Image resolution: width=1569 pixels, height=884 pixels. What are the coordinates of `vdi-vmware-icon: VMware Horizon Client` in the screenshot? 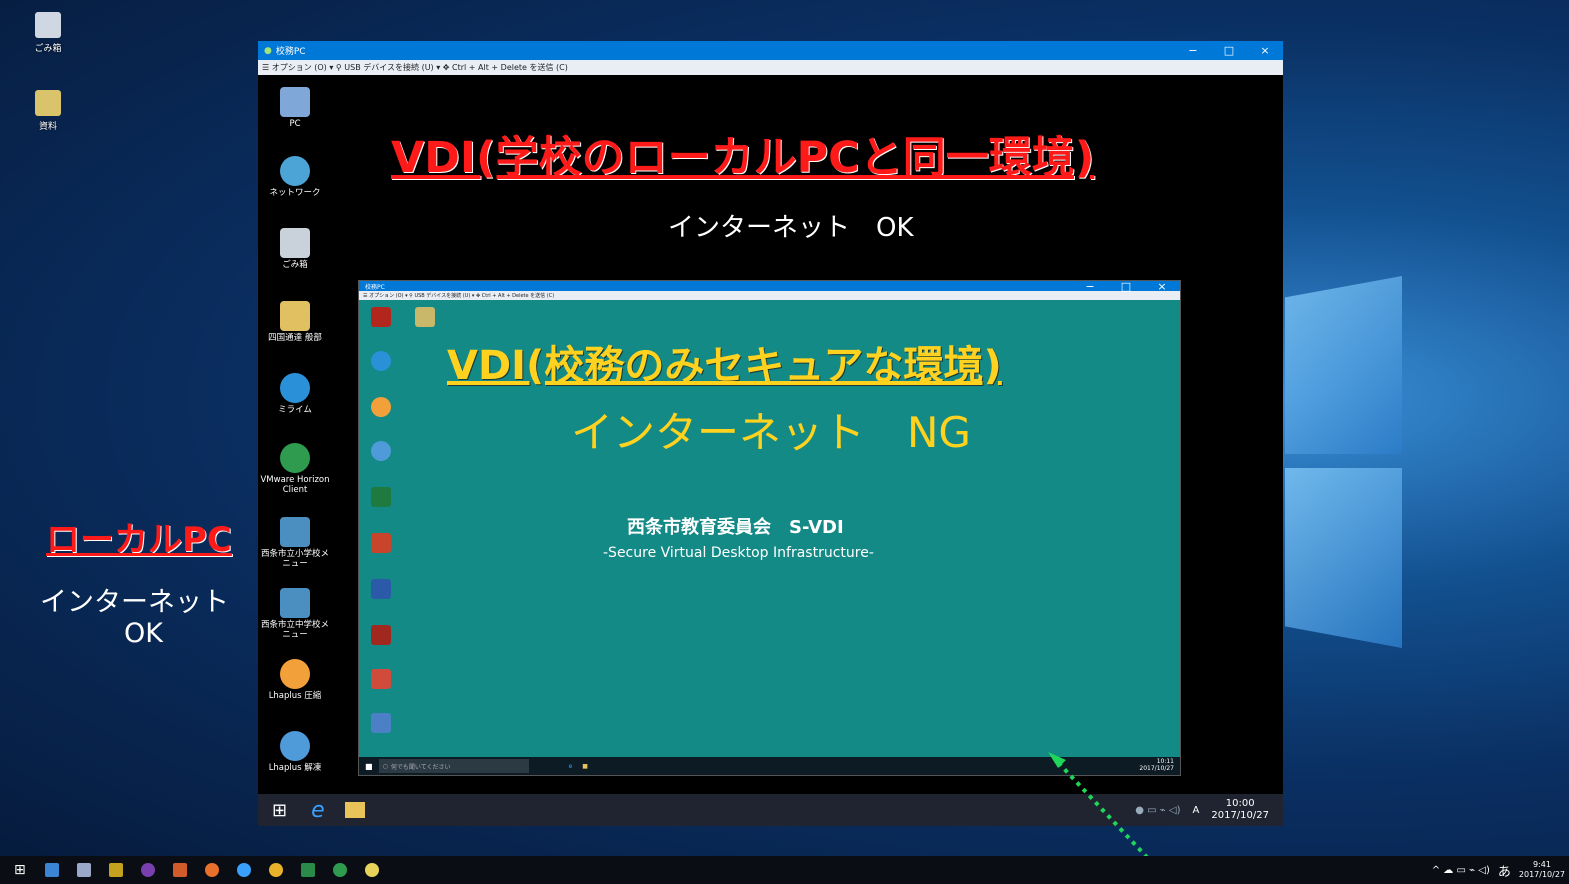 It's located at (295, 469).